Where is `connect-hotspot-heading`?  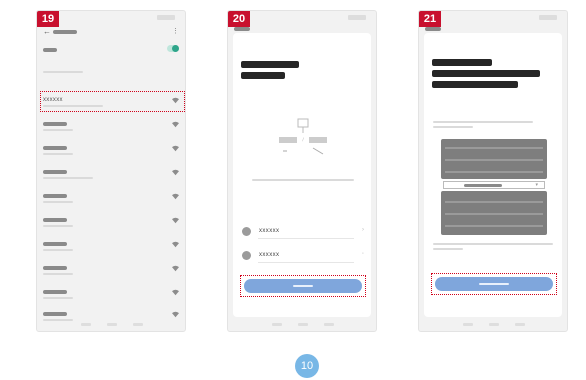 connect-hotspot-heading is located at coordinates (493, 75).